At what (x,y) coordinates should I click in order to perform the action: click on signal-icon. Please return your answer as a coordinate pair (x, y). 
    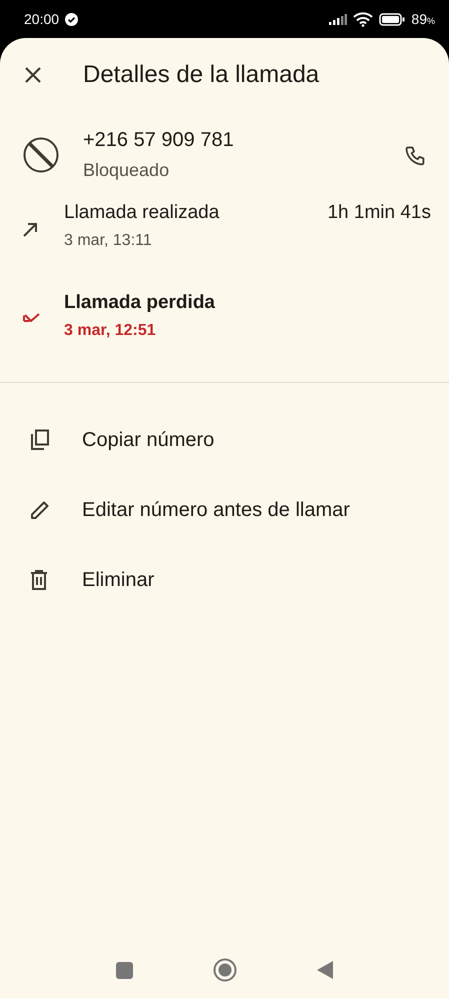
    Looking at the image, I should click on (338, 19).